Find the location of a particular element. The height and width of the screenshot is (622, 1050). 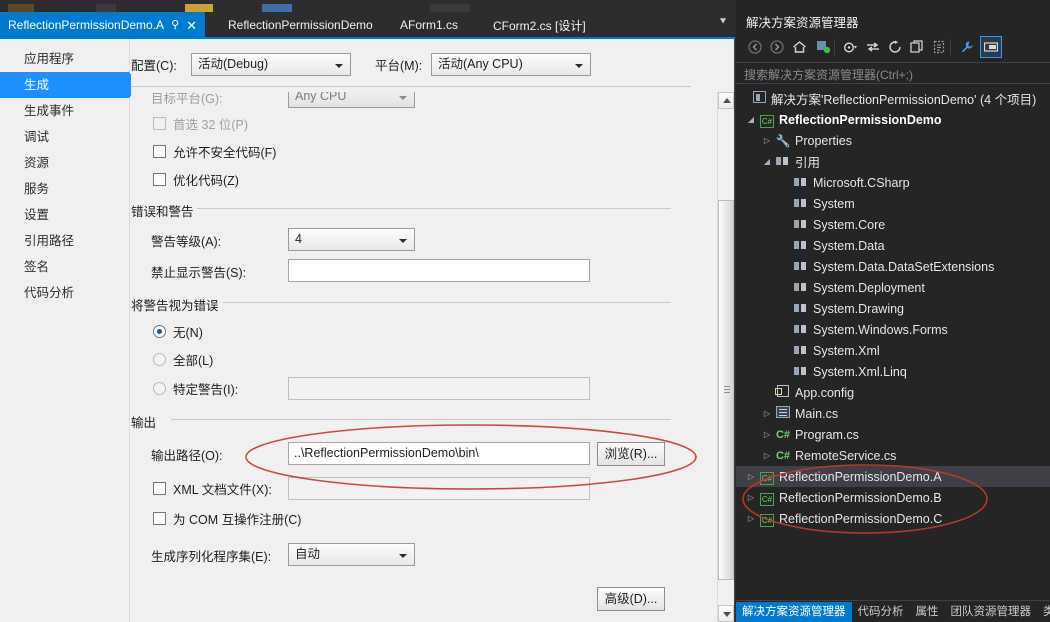

properties-category-list: 应用程序 生成 生成事件 调试 资源 服务 设置 引用路径 签名 代码分析 is located at coordinates (70, 330).